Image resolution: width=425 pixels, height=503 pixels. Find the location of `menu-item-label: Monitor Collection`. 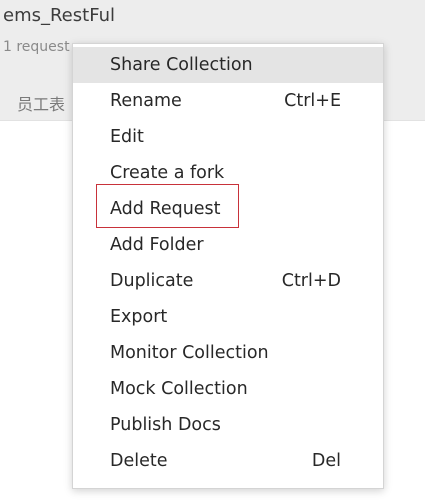

menu-item-label: Monitor Collection is located at coordinates (189, 353).